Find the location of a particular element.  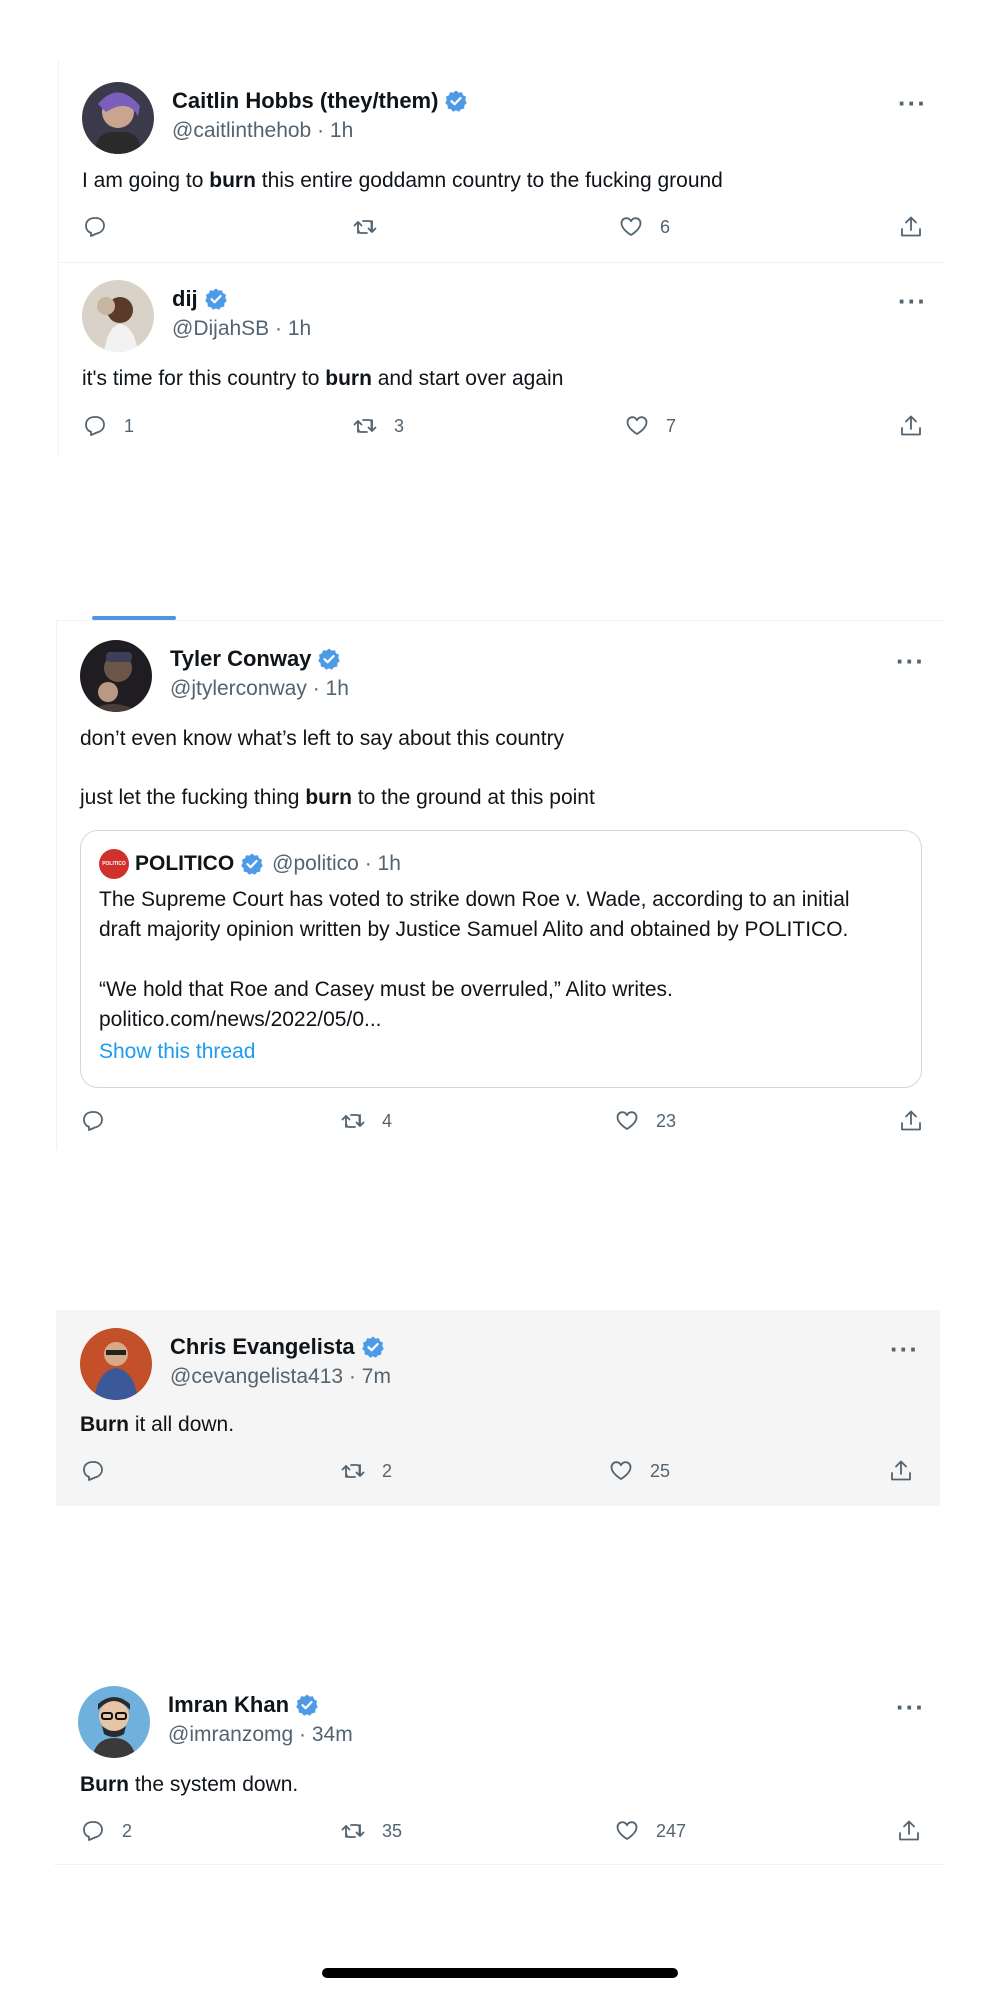

display-name: Caitlin Hobbs (they/them) is located at coordinates (305, 101).